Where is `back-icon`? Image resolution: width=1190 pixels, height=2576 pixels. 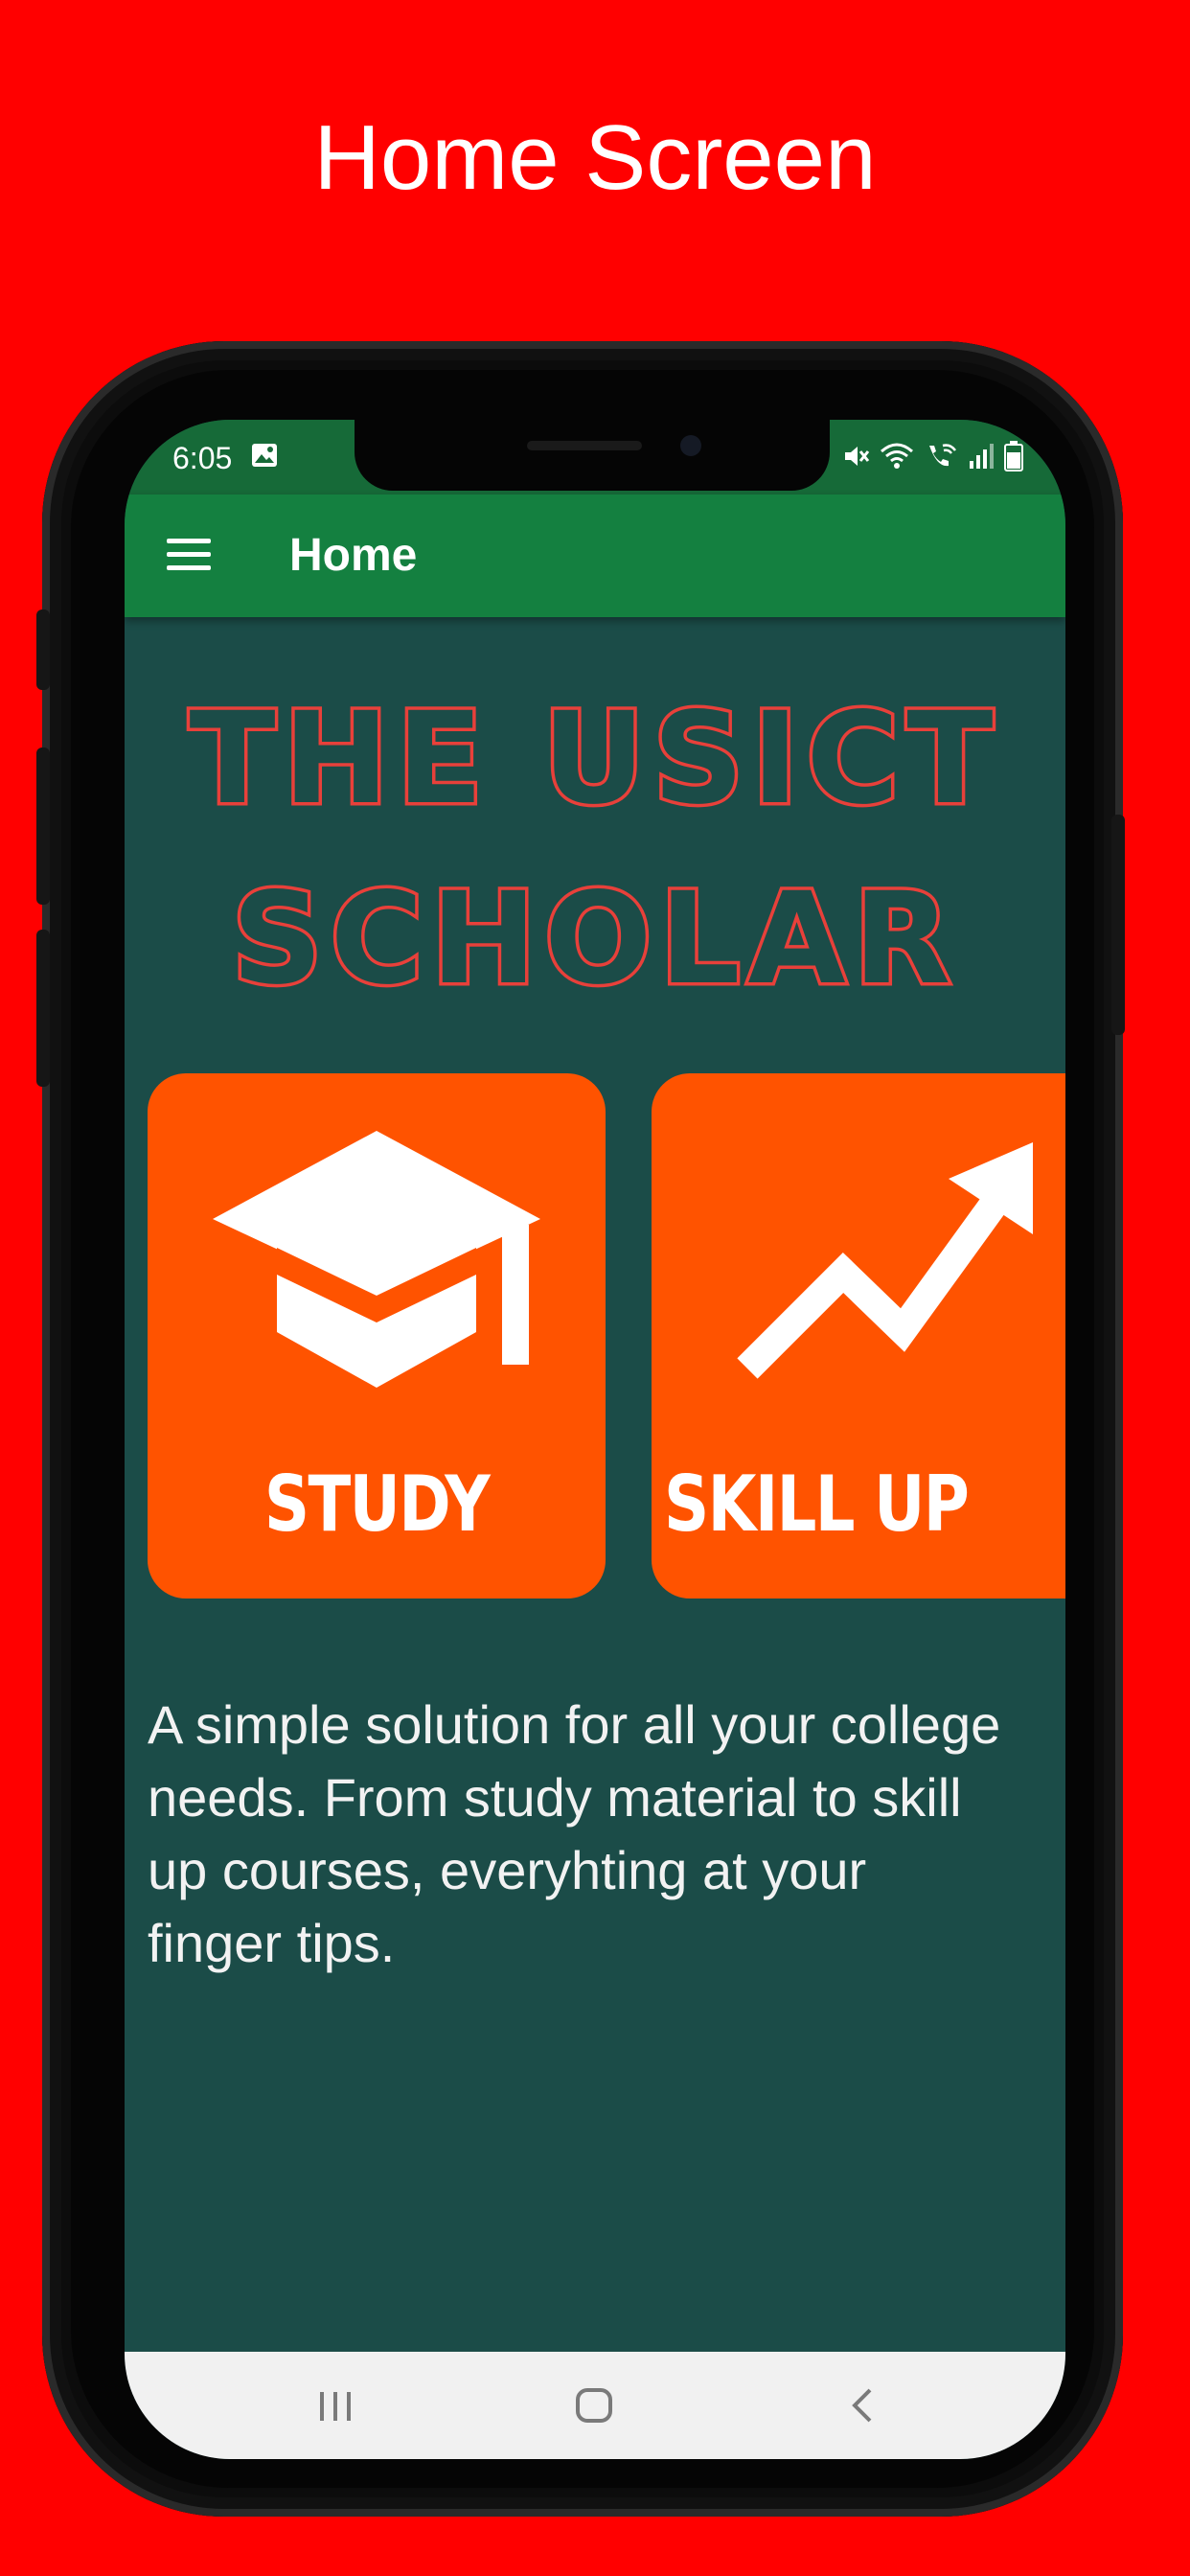 back-icon is located at coordinates (863, 2405).